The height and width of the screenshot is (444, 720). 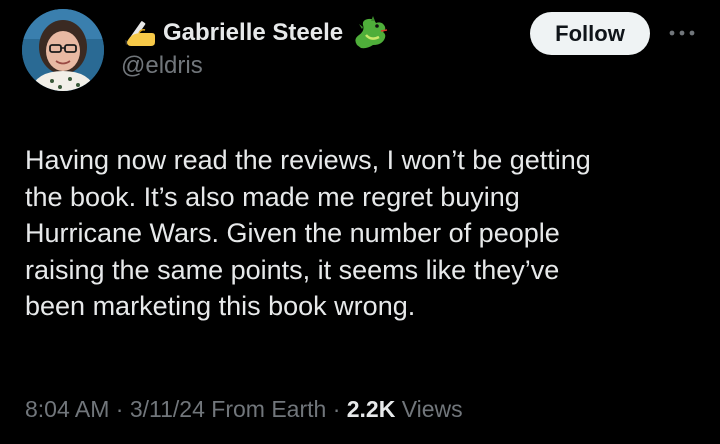 I want to click on tweet-text-line: been marketing this book wrong., so click(x=220, y=306).